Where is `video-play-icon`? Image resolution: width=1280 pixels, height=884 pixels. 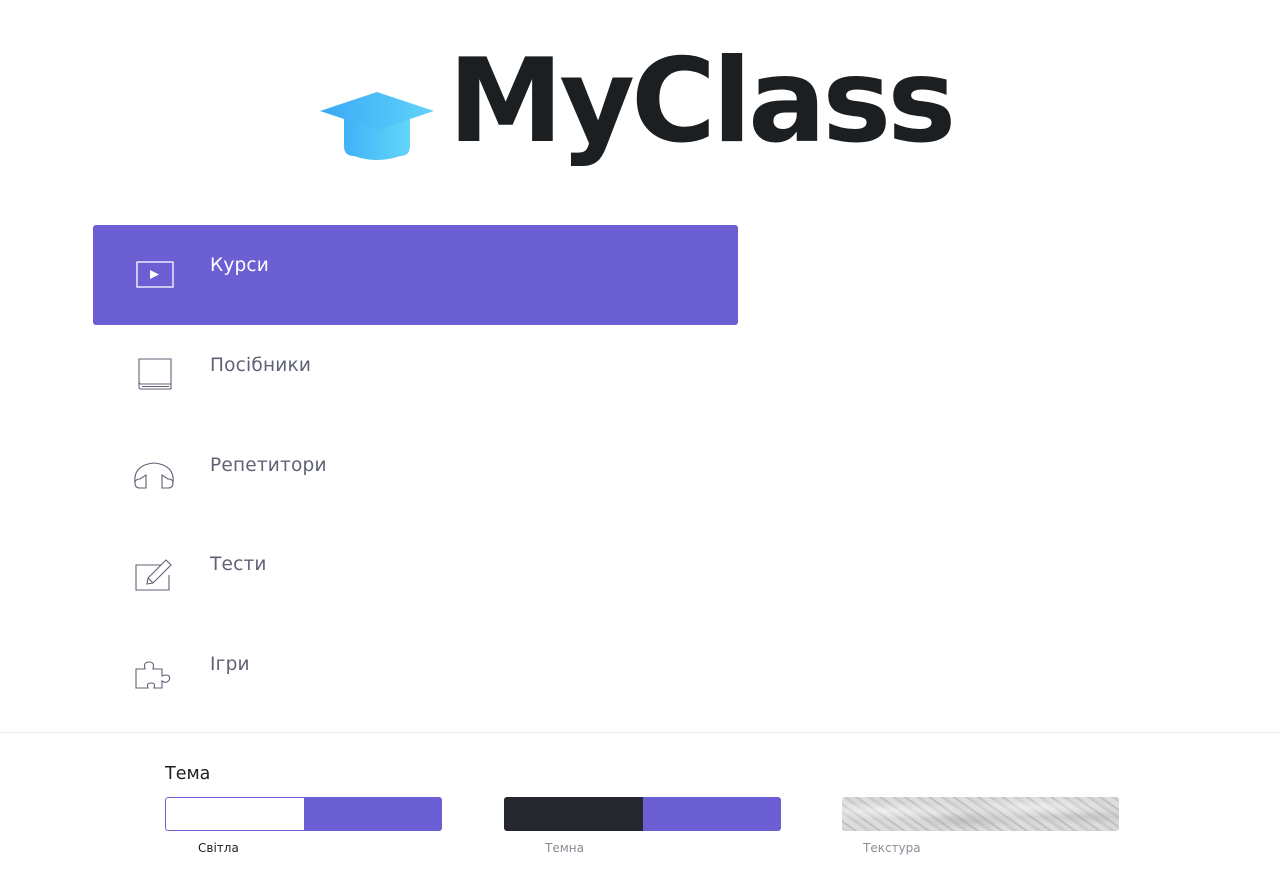
video-play-icon is located at coordinates (155, 274).